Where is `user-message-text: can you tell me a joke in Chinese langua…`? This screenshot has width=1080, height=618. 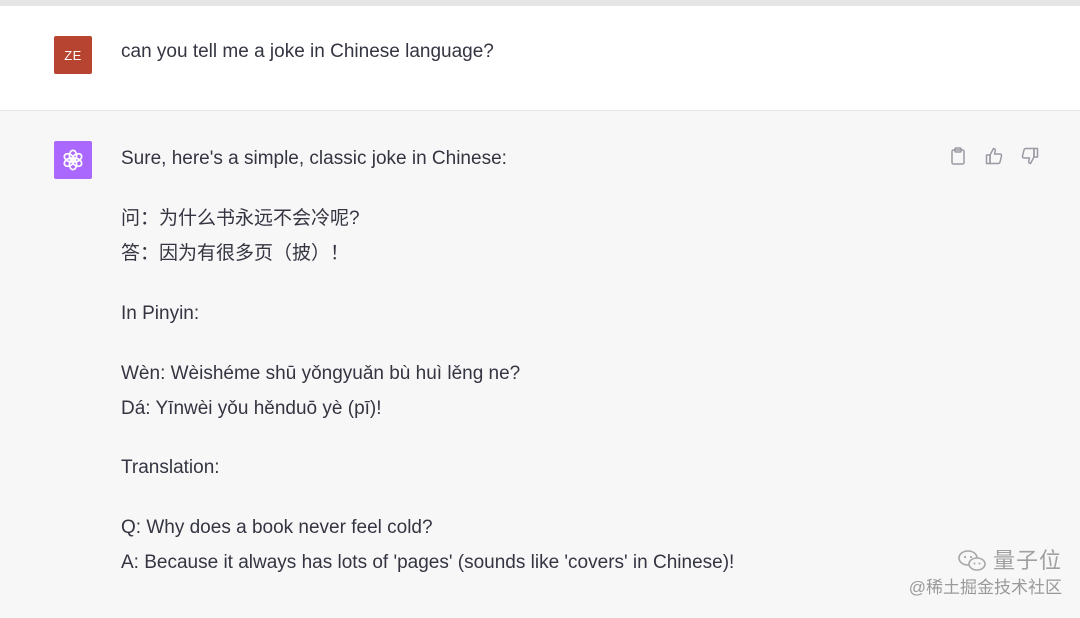
user-message-text: can you tell me a joke in Chinese langua… is located at coordinates (307, 51).